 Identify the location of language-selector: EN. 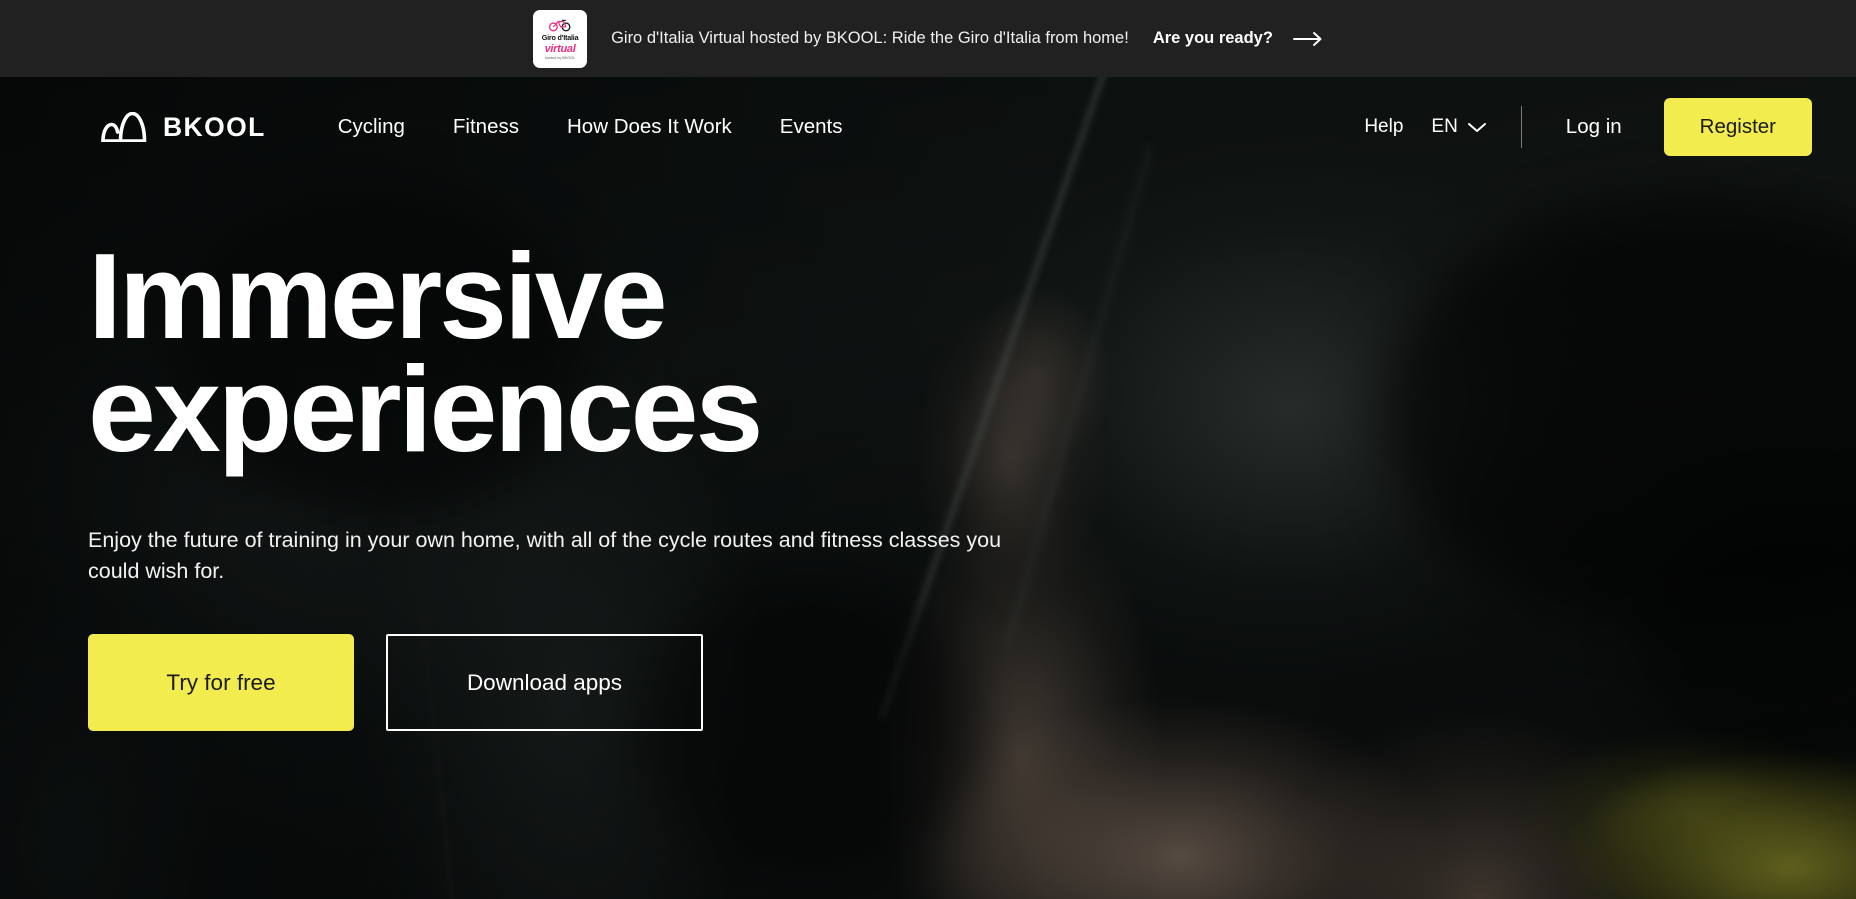
(1458, 127).